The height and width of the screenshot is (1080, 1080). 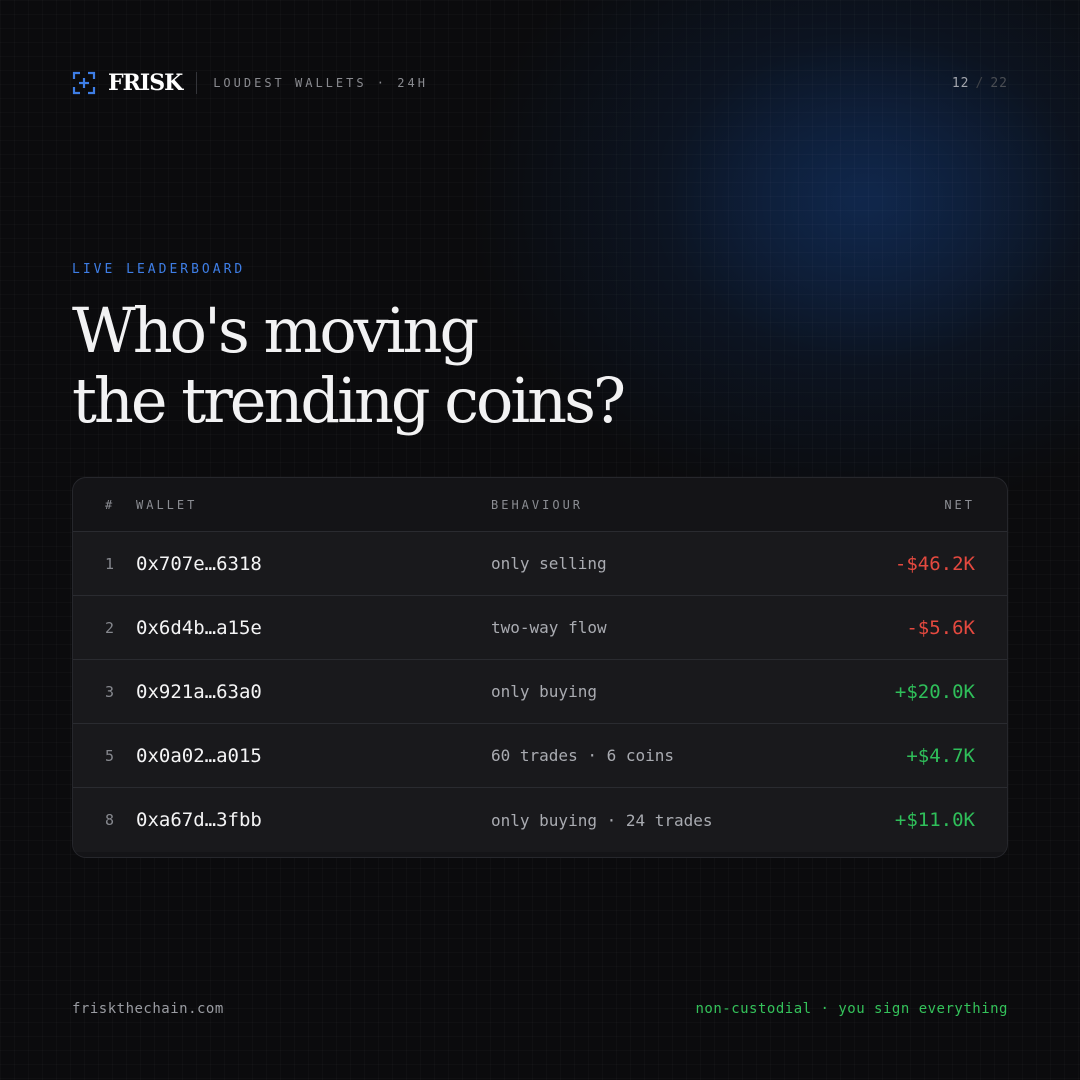 I want to click on table-header: # WALLET BEHAVIOUR NET, so click(x=540, y=505).